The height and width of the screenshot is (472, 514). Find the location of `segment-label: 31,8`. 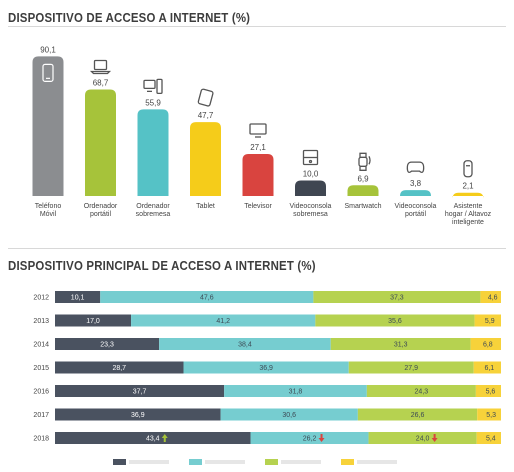

segment-label: 31,8 is located at coordinates (296, 392).